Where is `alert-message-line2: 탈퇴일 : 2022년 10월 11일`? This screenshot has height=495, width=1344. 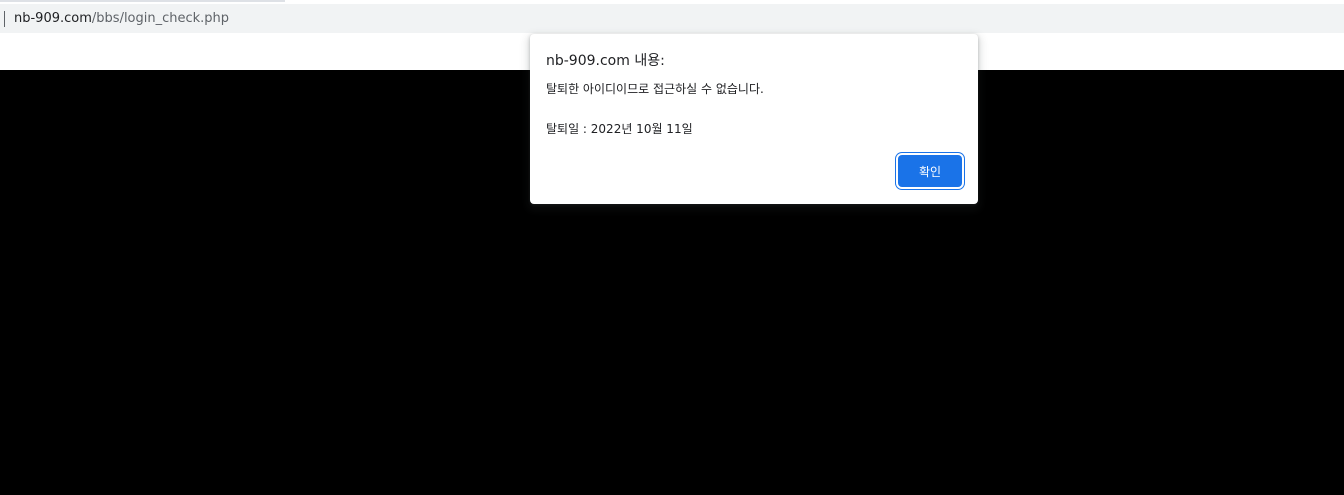 alert-message-line2: 탈퇴일 : 2022년 10월 11일 is located at coordinates (619, 129).